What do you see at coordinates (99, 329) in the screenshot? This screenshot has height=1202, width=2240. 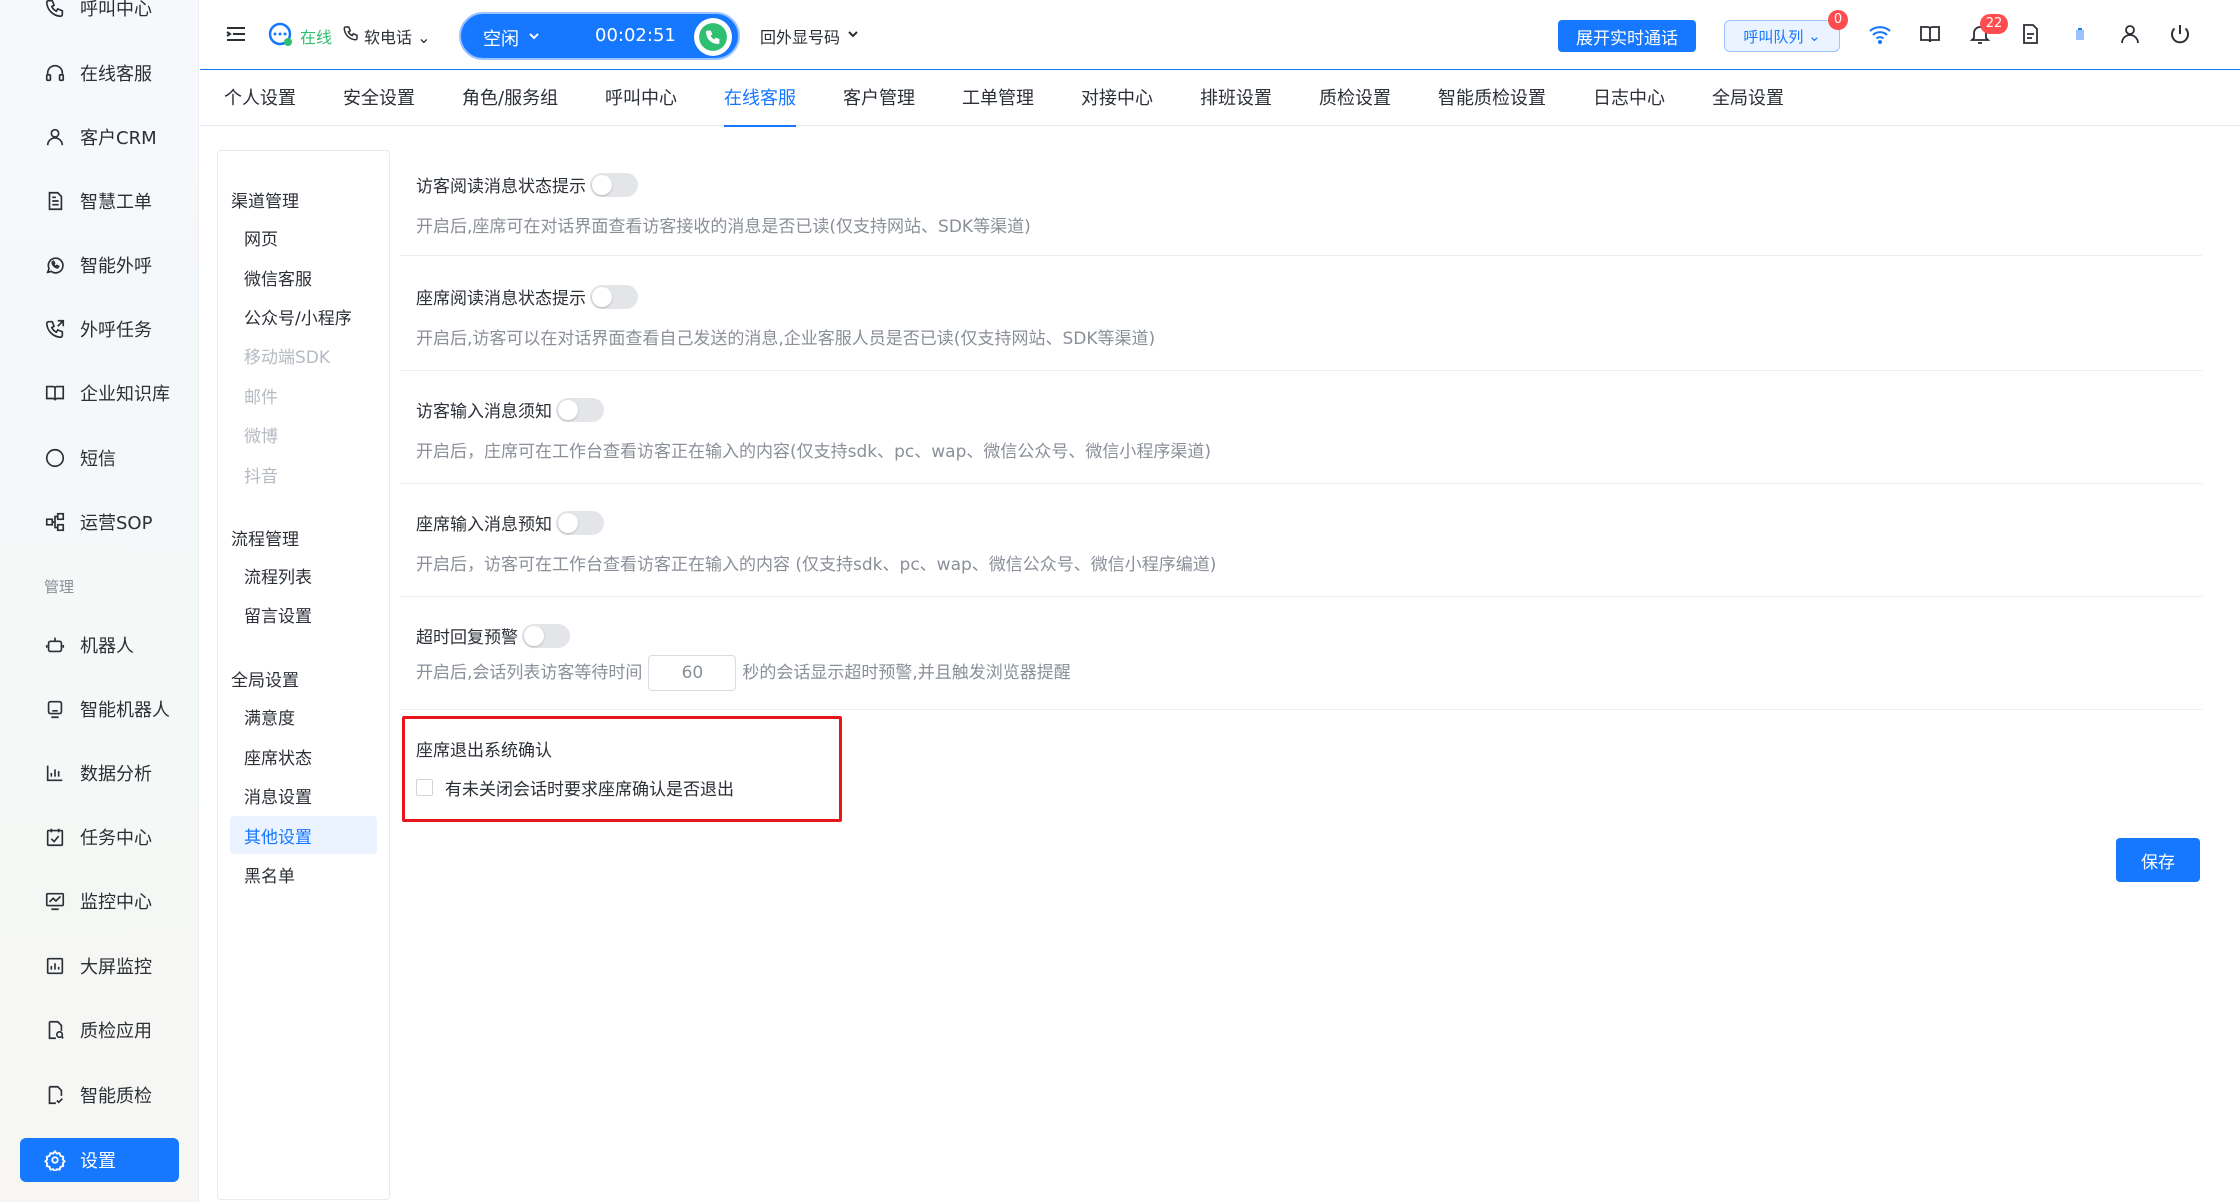 I see `sidebar-item-outbound-task: 外呼任务` at bounding box center [99, 329].